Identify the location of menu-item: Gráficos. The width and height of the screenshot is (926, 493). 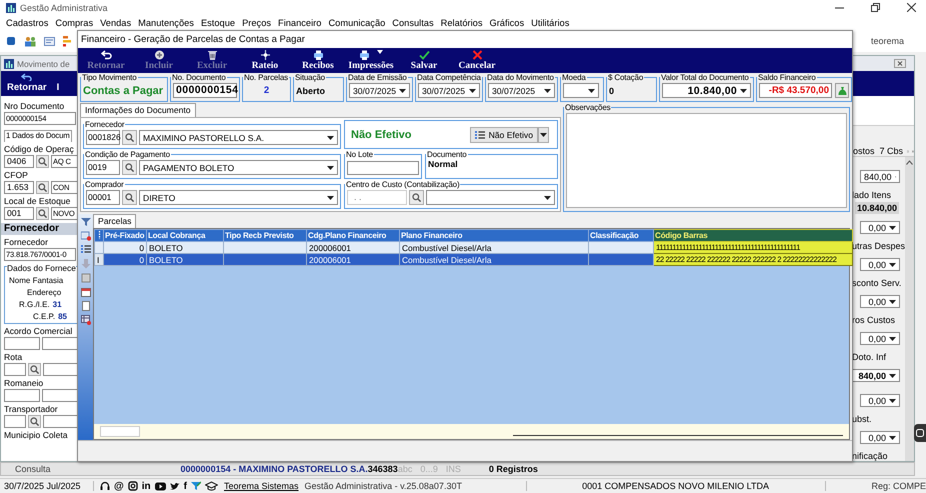
(506, 23).